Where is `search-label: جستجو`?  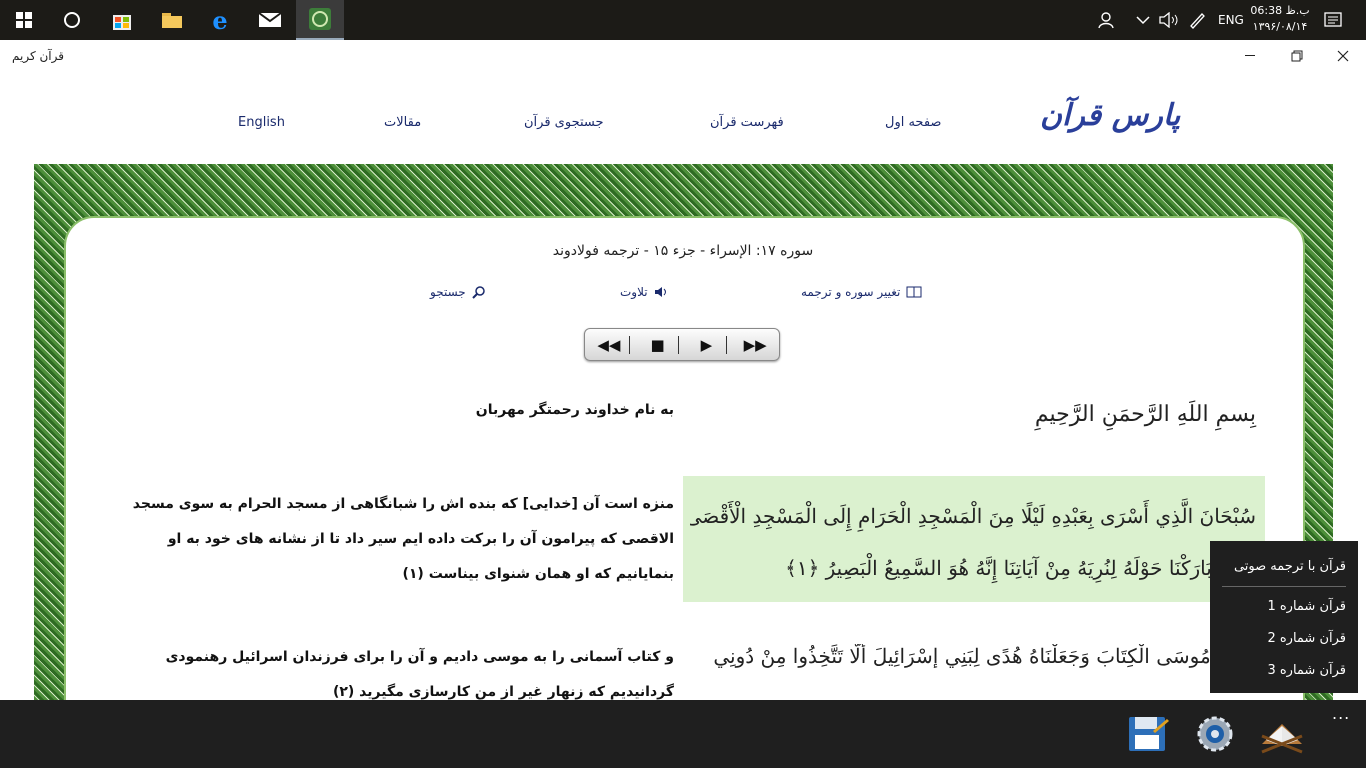 search-label: جستجو is located at coordinates (448, 292).